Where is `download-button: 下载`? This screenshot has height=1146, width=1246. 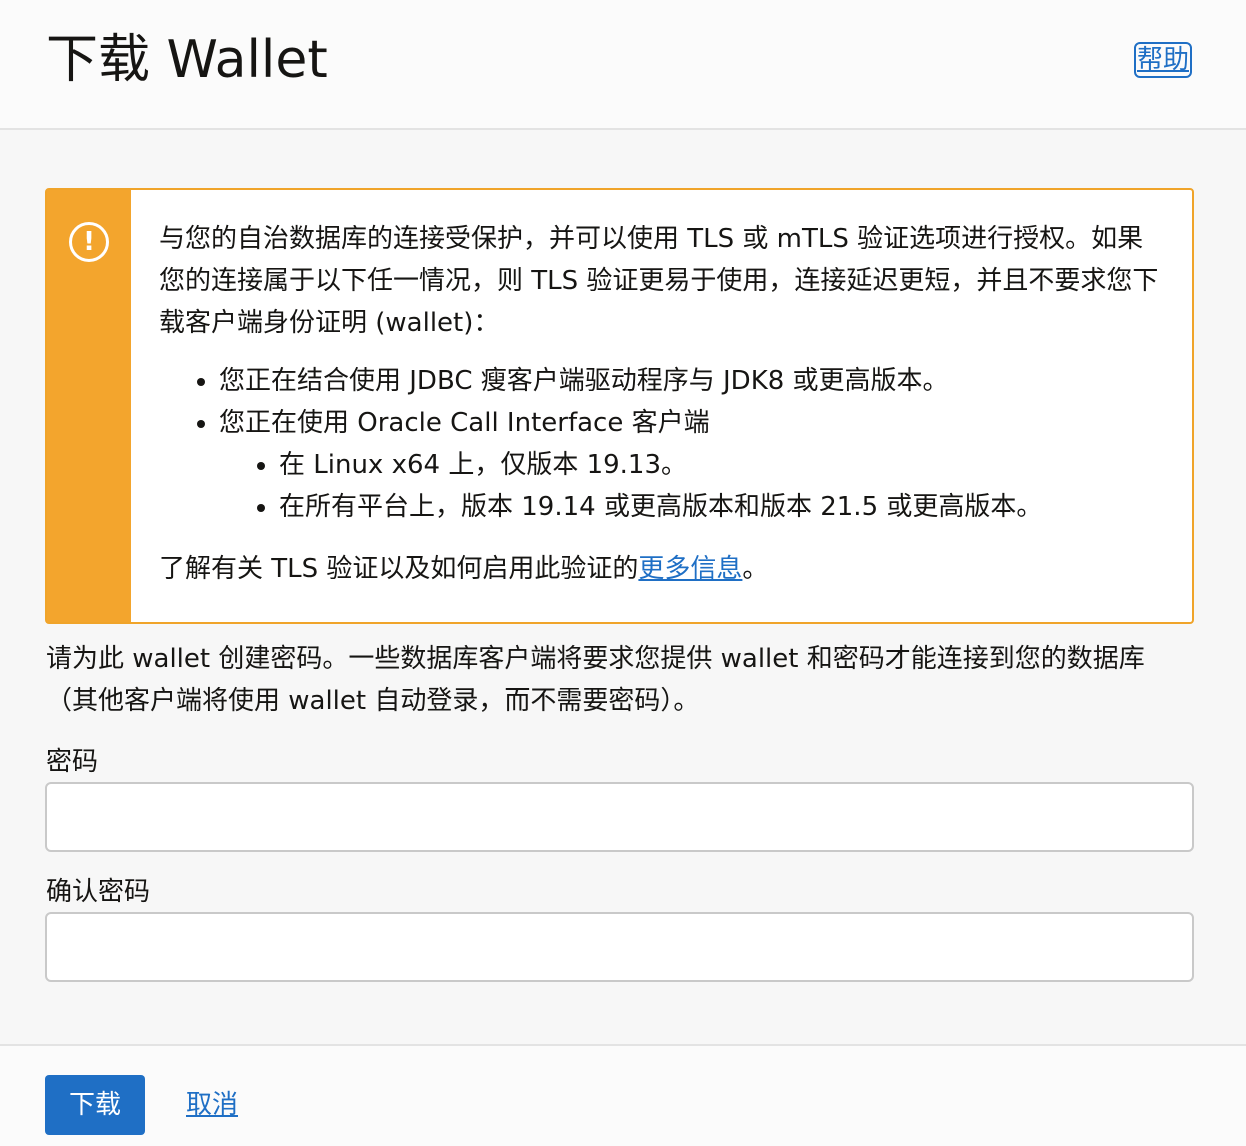
download-button: 下载 is located at coordinates (95, 1105).